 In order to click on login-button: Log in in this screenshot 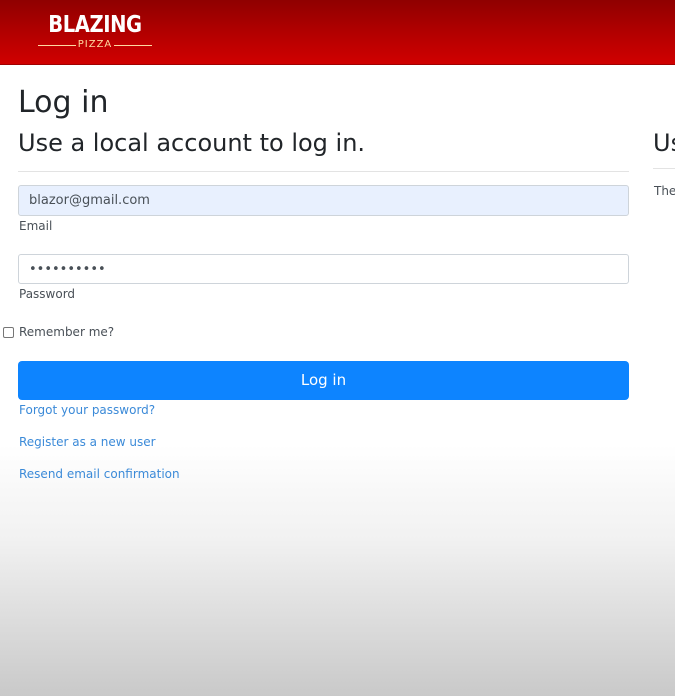, I will do `click(323, 380)`.